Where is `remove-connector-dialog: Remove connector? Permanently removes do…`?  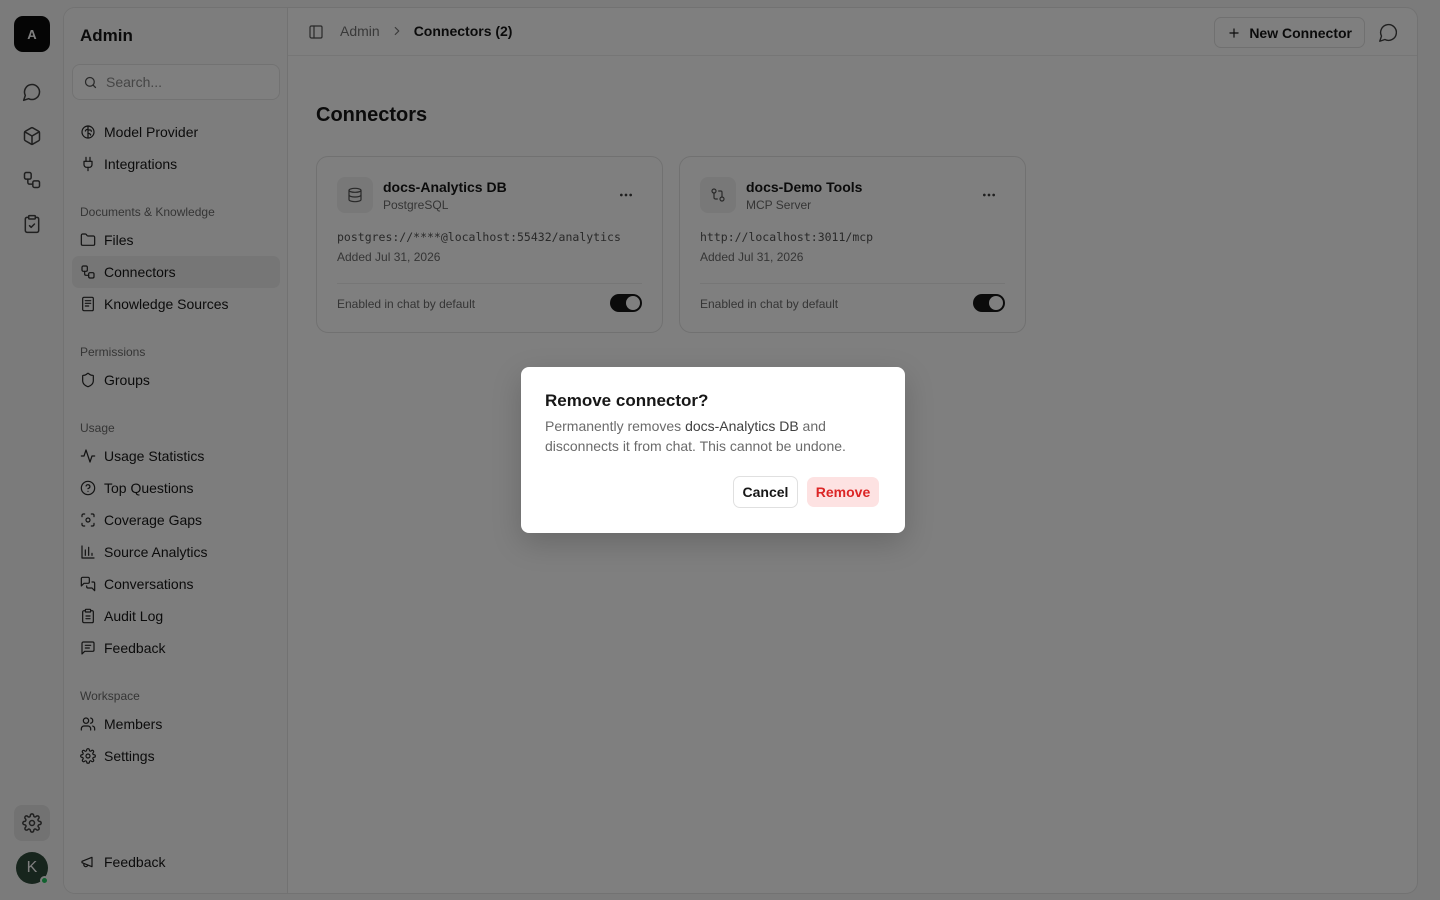
remove-connector-dialog: Remove connector? Permanently removes do… is located at coordinates (713, 450).